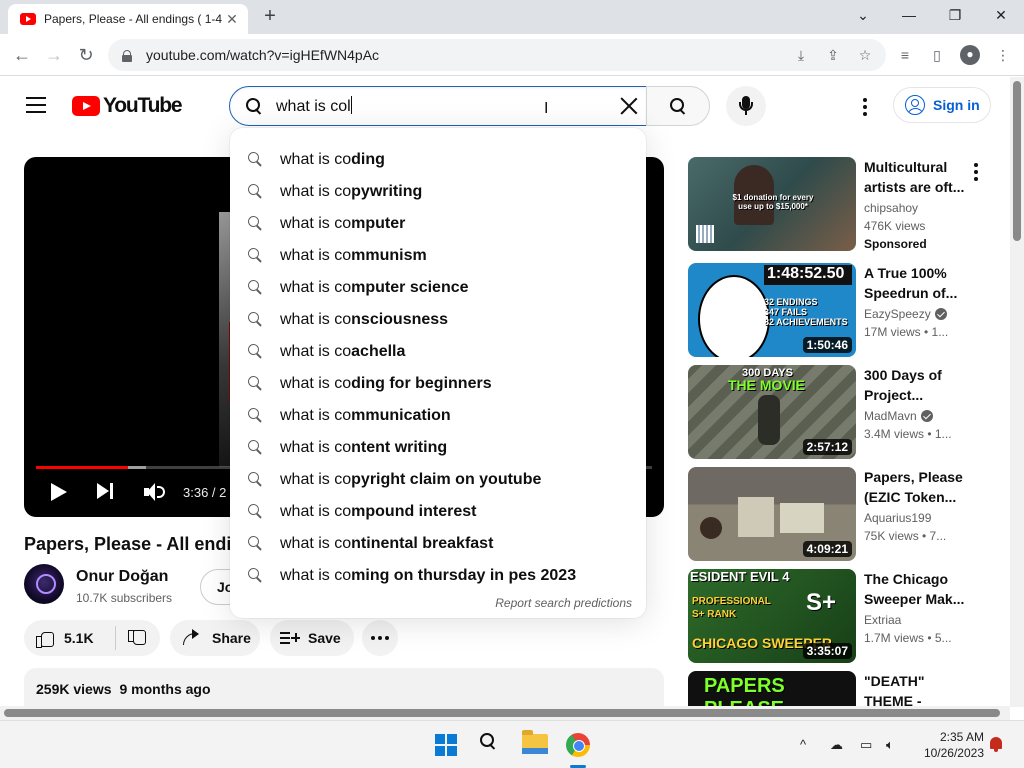  Describe the element at coordinates (836, 745) in the screenshot. I see `network-status-icon: ☁` at that location.